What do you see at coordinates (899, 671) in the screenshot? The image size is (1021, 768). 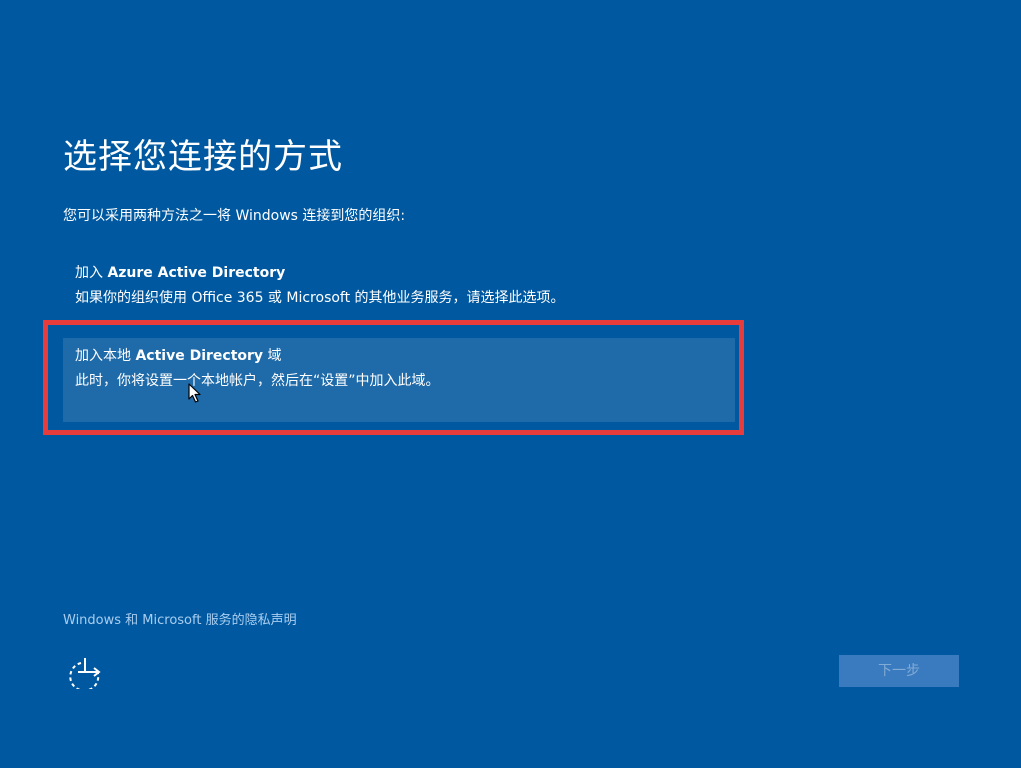 I see `next-button: 下一步` at bounding box center [899, 671].